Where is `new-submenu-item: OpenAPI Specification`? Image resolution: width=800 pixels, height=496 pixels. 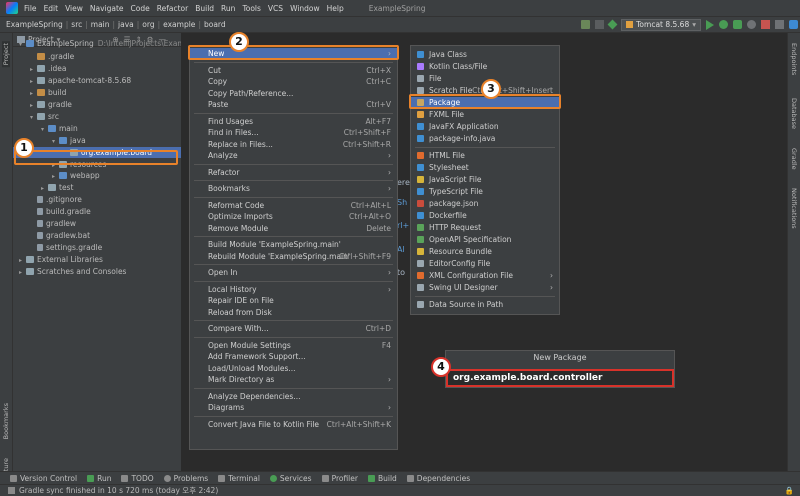 new-submenu-item: OpenAPI Specification is located at coordinates (485, 239).